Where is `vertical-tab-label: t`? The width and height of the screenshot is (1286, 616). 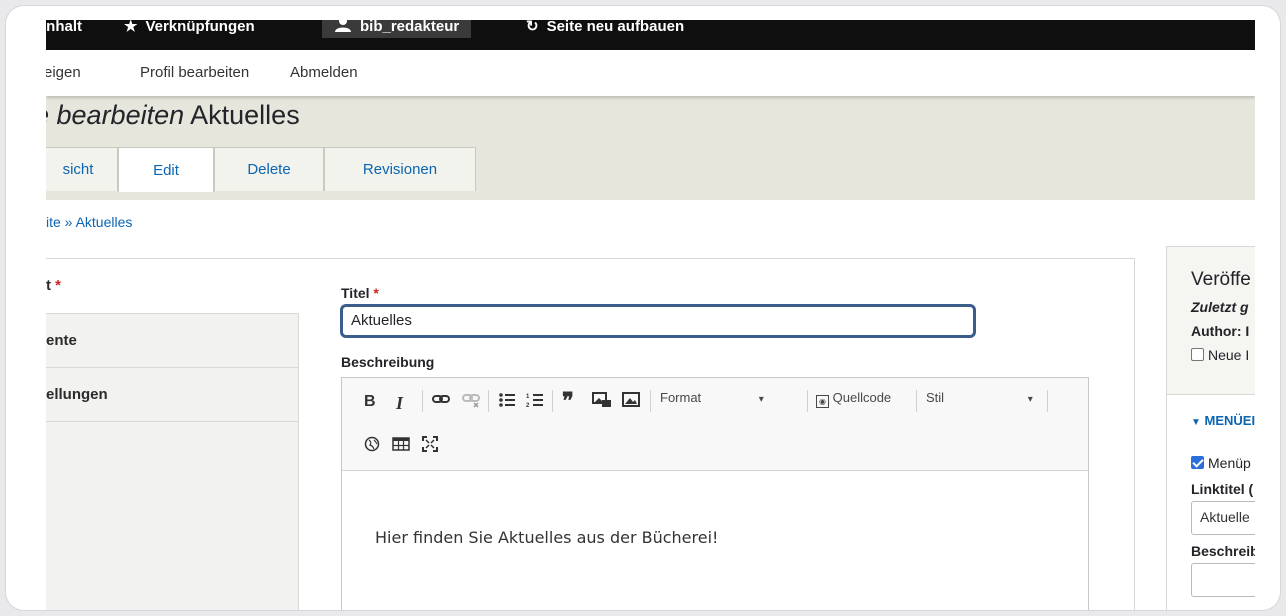 vertical-tab-label: t is located at coordinates (48, 285).